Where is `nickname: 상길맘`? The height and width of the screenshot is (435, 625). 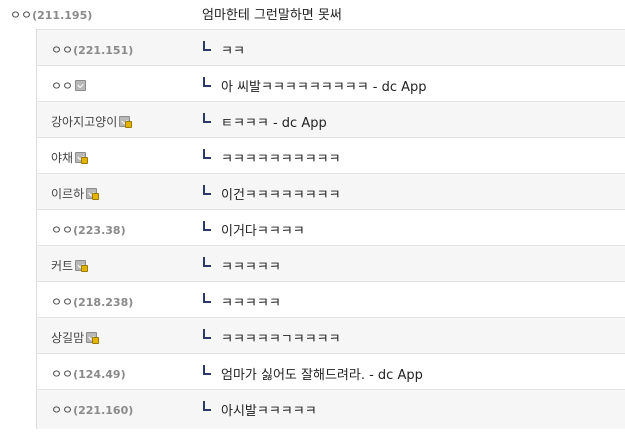
nickname: 상길맘 is located at coordinates (67, 338).